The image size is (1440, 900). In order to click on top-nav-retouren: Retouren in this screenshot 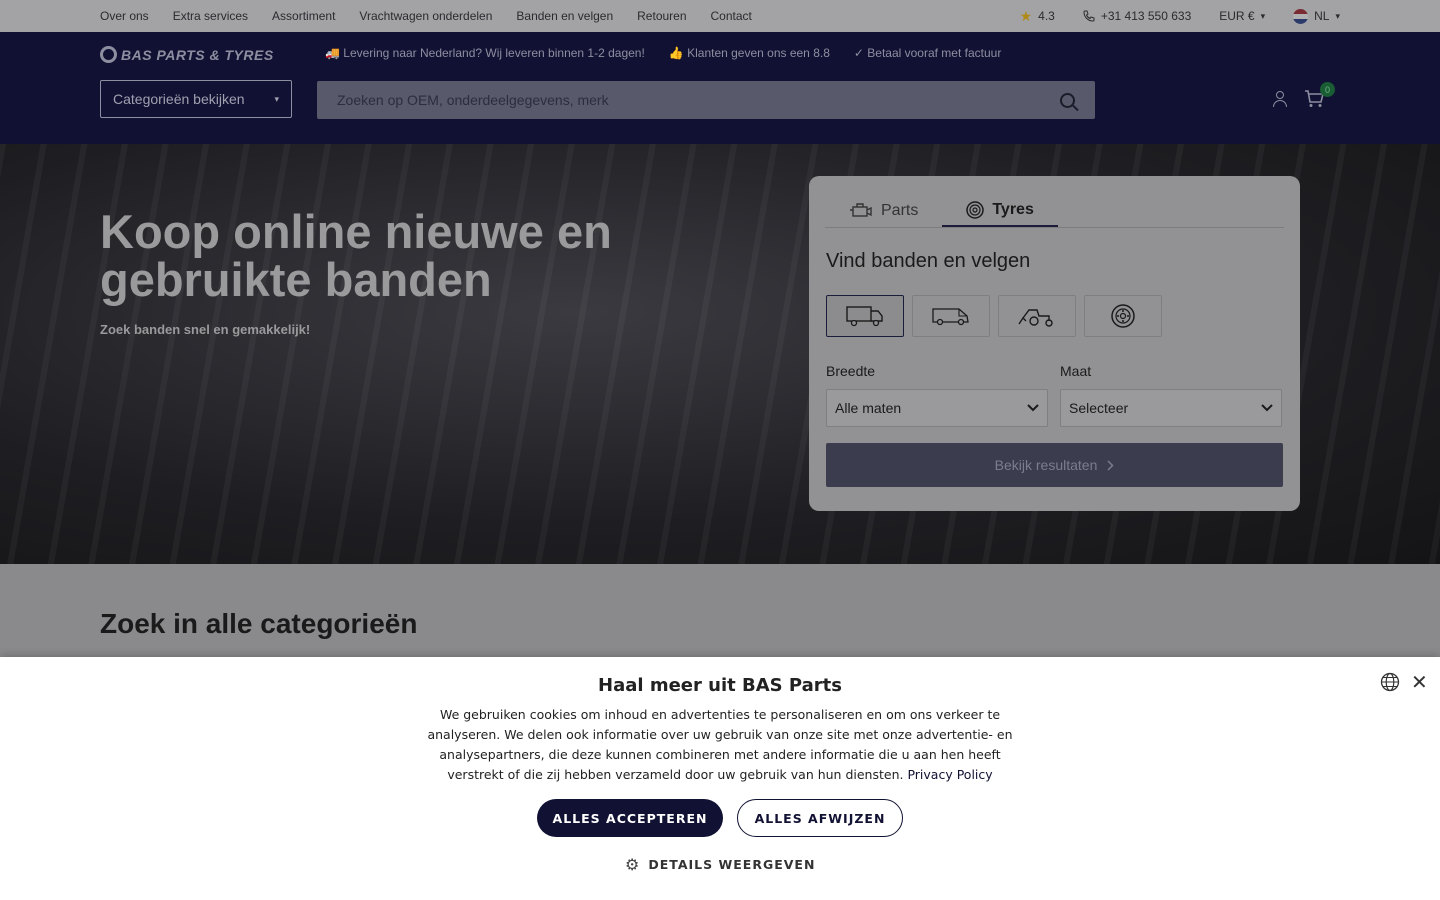, I will do `click(661, 16)`.